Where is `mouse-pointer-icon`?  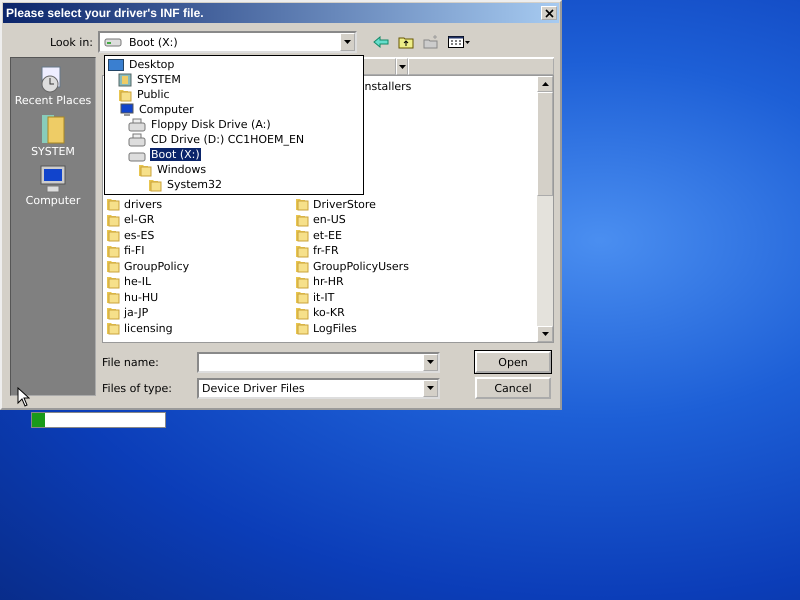
mouse-pointer-icon is located at coordinates (23, 397).